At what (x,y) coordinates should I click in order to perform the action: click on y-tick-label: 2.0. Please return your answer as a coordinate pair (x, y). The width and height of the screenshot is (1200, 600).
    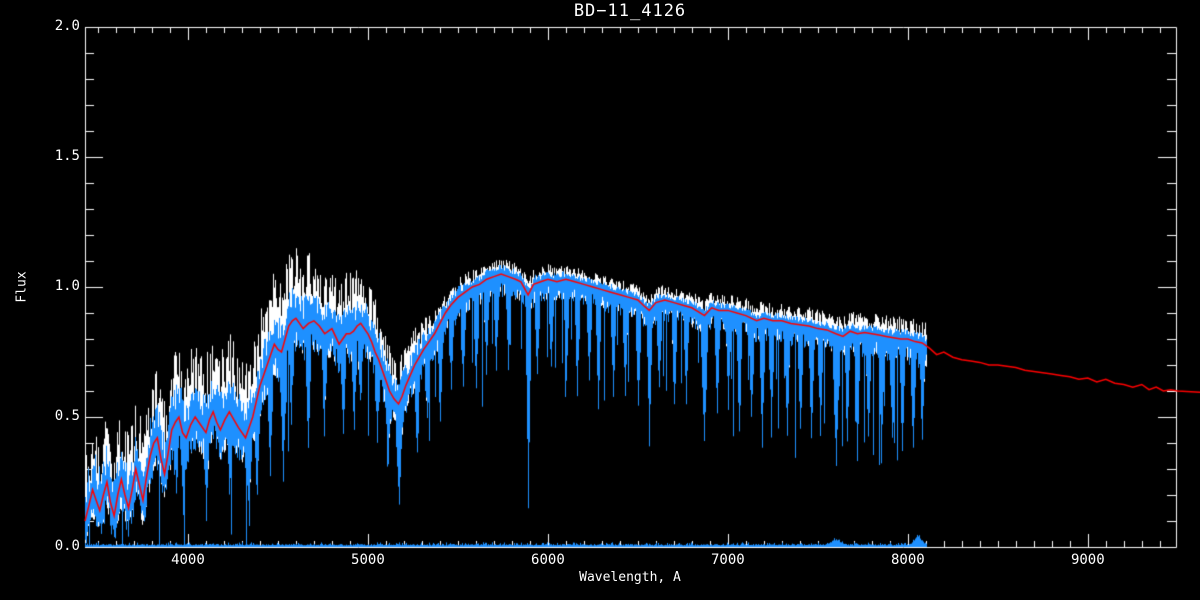
    Looking at the image, I should click on (67, 26).